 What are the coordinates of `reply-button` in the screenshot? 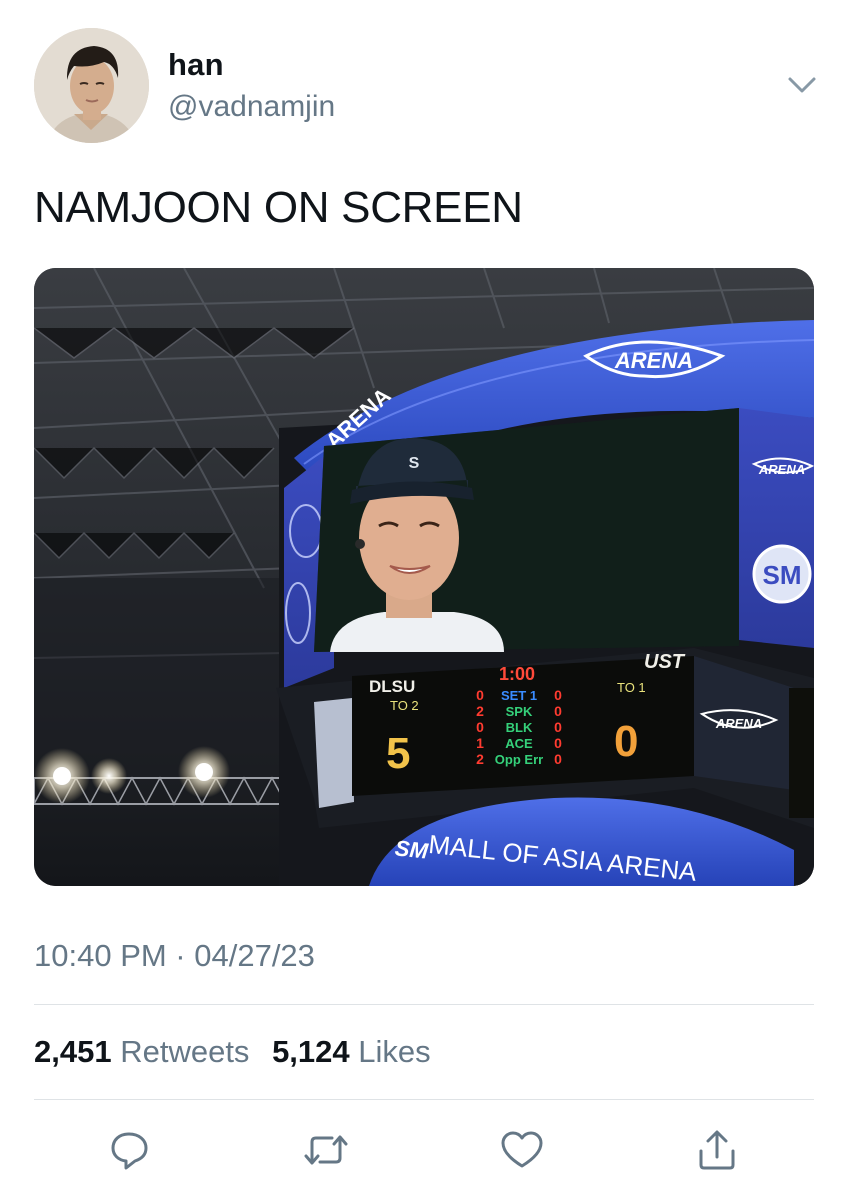 It's located at (130, 1150).